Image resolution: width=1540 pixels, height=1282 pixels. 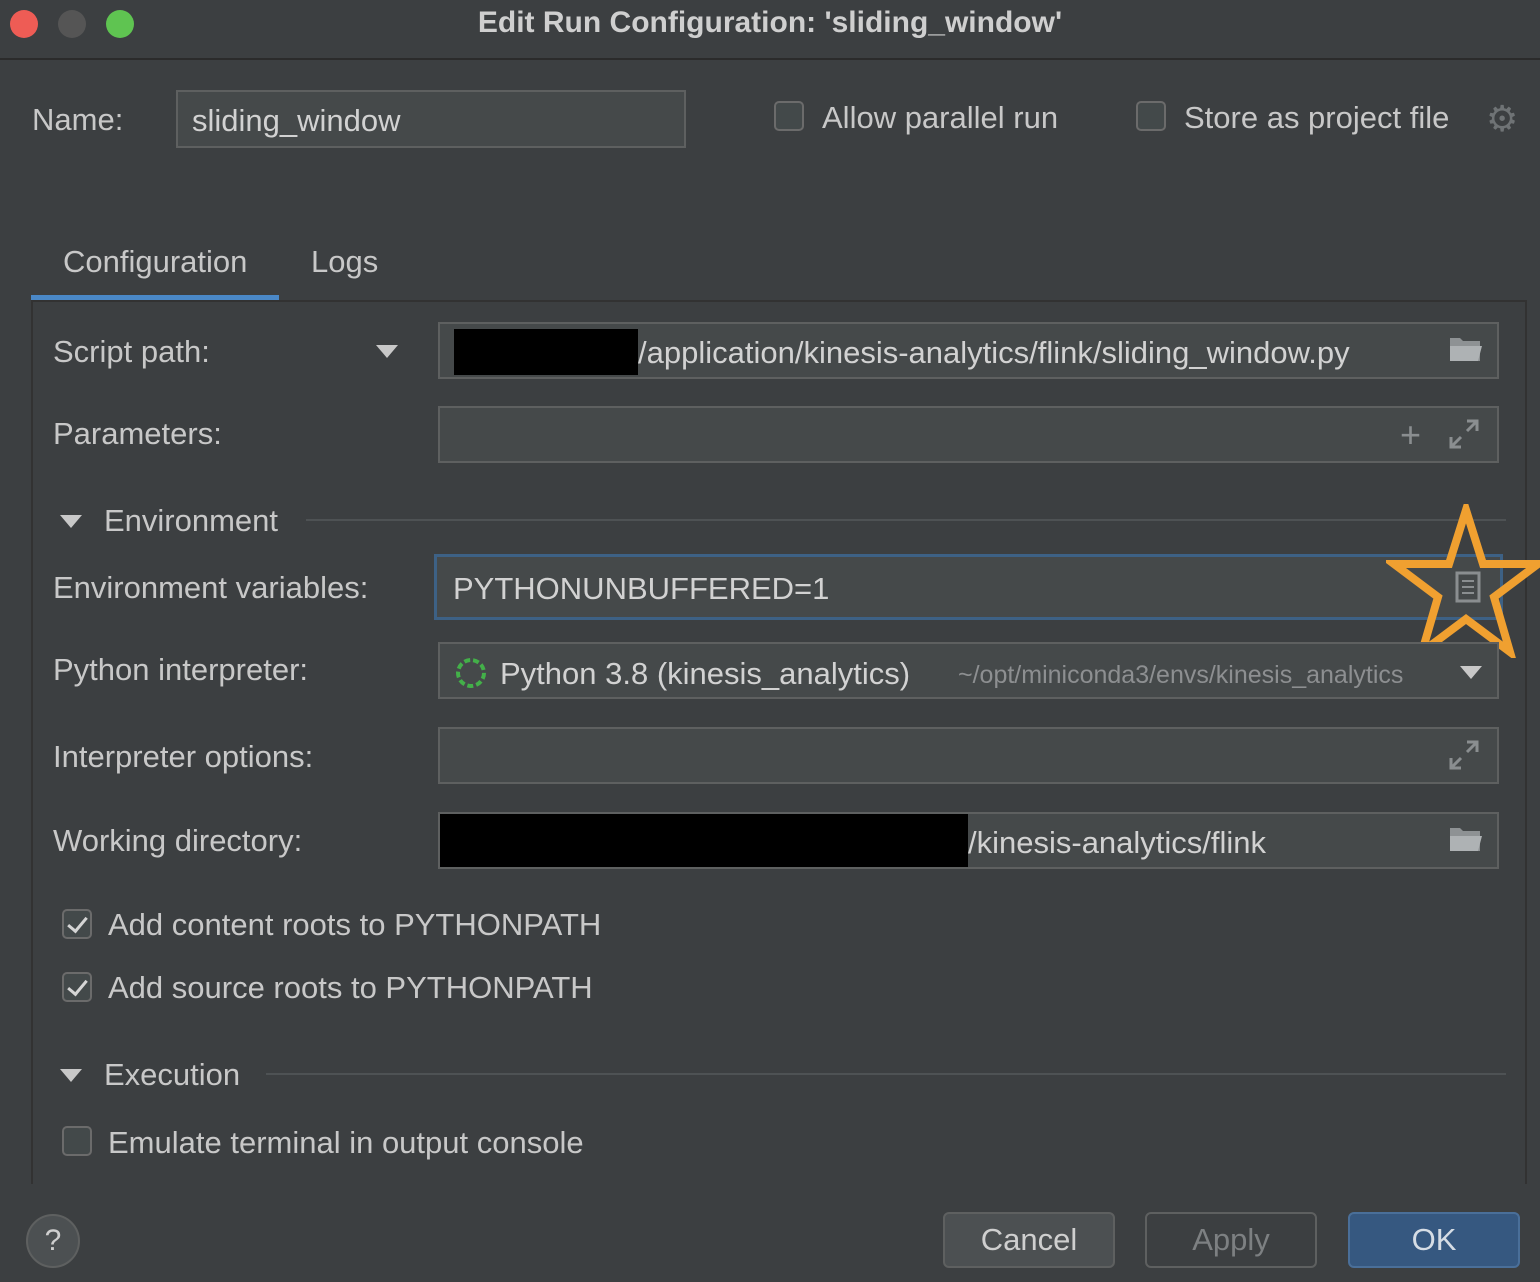 I want to click on add-icon: +, so click(x=1410, y=435).